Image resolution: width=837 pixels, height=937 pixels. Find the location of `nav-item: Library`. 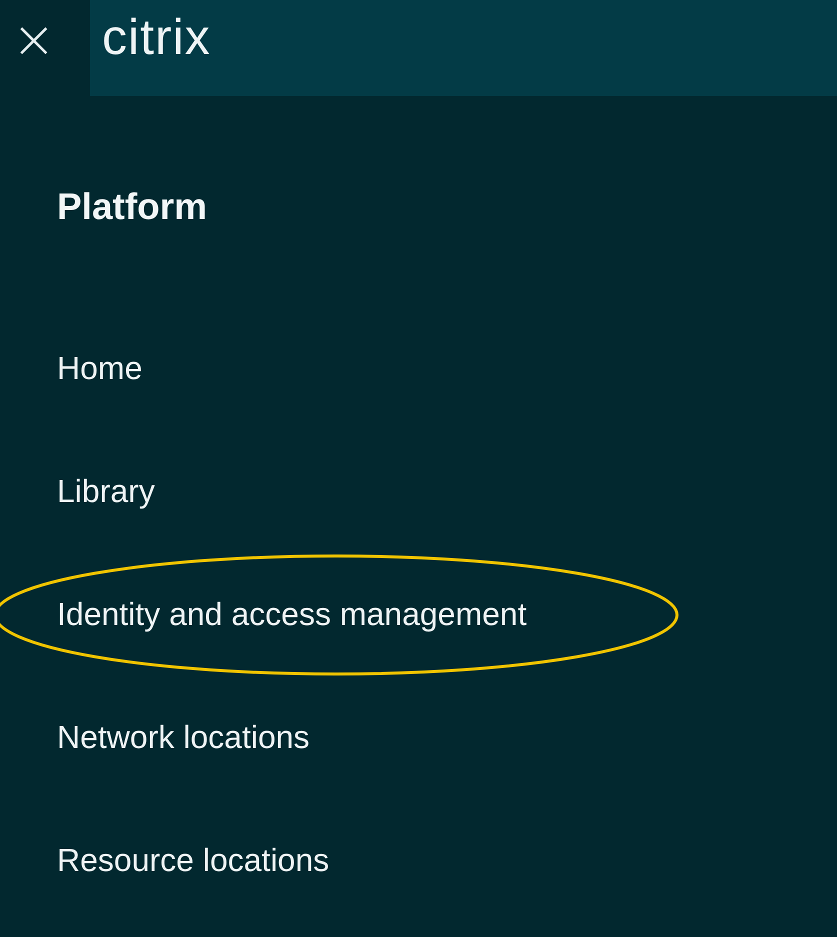

nav-item: Library is located at coordinates (106, 491).